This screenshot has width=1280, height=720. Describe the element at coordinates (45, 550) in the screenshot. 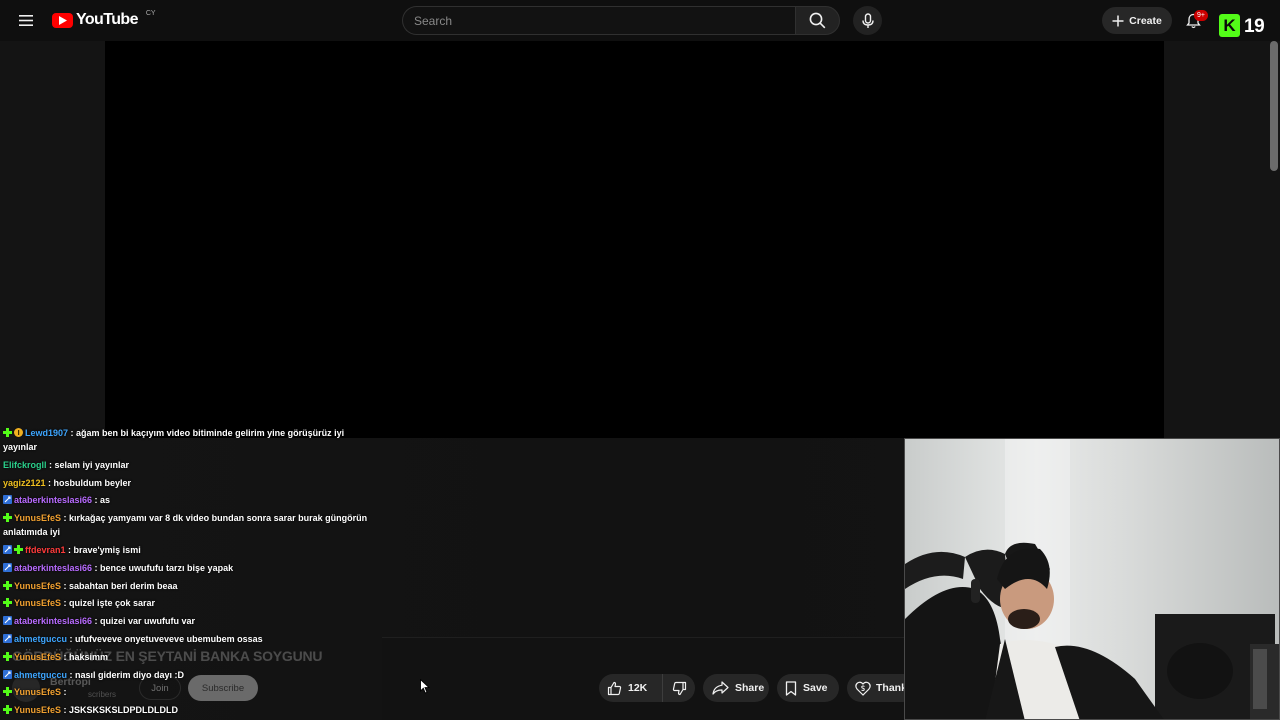

I see `chat-username: ffdevran1` at that location.